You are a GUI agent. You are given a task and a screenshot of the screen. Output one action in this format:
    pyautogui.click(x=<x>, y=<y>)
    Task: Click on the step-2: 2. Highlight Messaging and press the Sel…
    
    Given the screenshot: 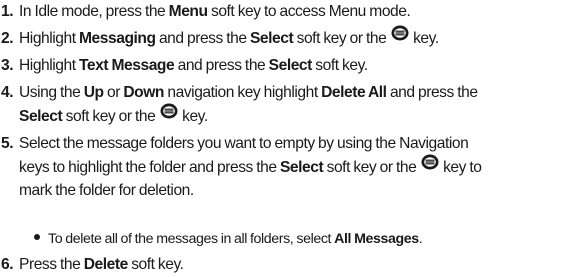 What is the action you would take?
    pyautogui.click(x=291, y=38)
    